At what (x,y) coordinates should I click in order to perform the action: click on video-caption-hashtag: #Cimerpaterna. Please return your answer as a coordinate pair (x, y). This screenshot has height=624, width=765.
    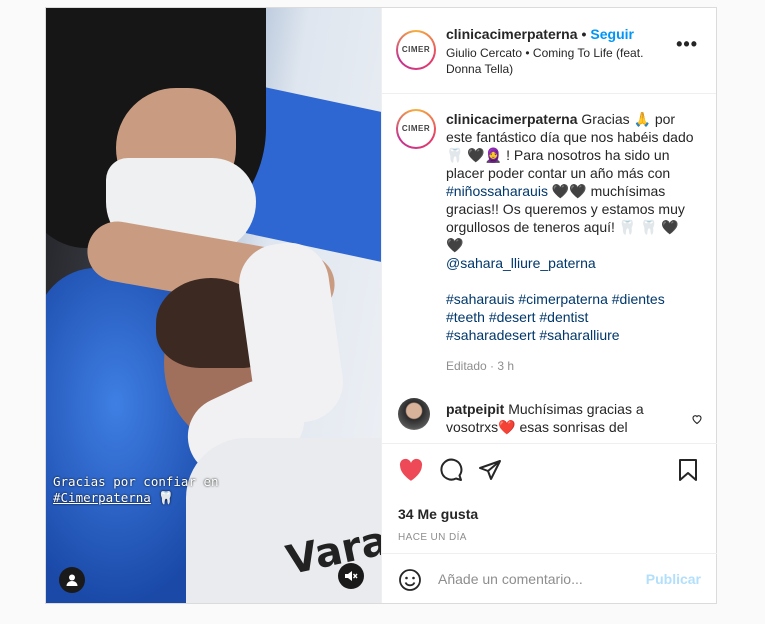
    Looking at the image, I should click on (102, 497).